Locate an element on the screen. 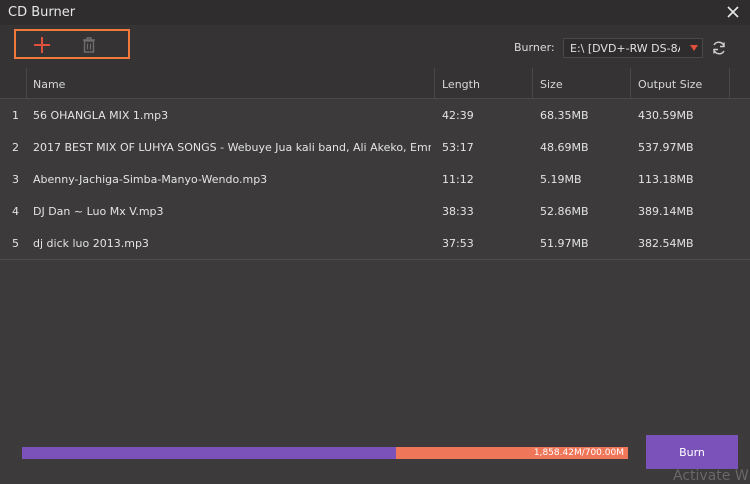 The height and width of the screenshot is (484, 750). row-name: DJ Dan ~ Luo Mx V.mp3 is located at coordinates (98, 211).